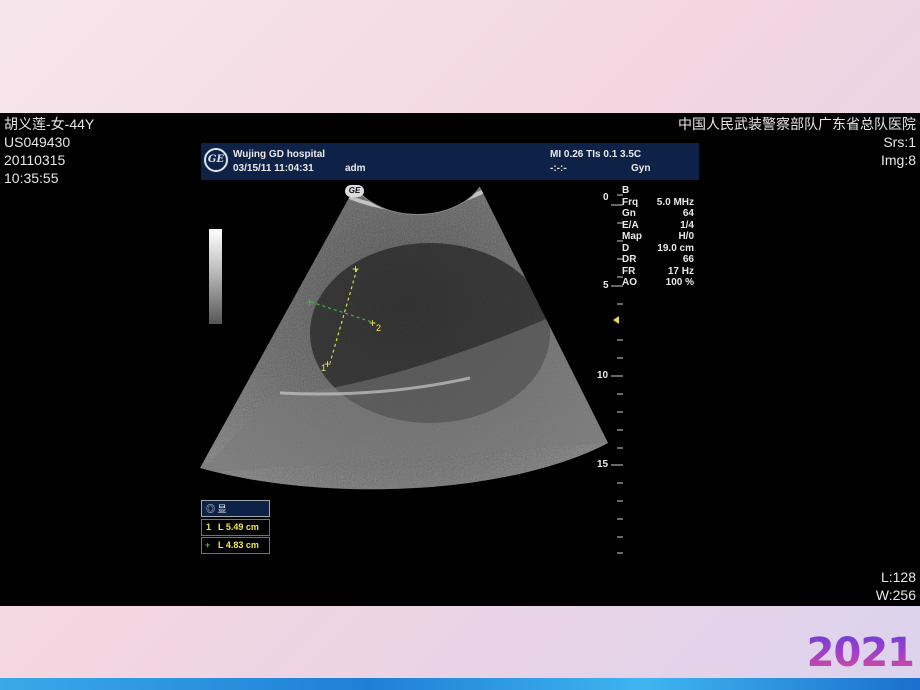 Image resolution: width=920 pixels, height=690 pixels. Describe the element at coordinates (658, 271) in the screenshot. I see `param-row: FR 17 Hz` at that location.